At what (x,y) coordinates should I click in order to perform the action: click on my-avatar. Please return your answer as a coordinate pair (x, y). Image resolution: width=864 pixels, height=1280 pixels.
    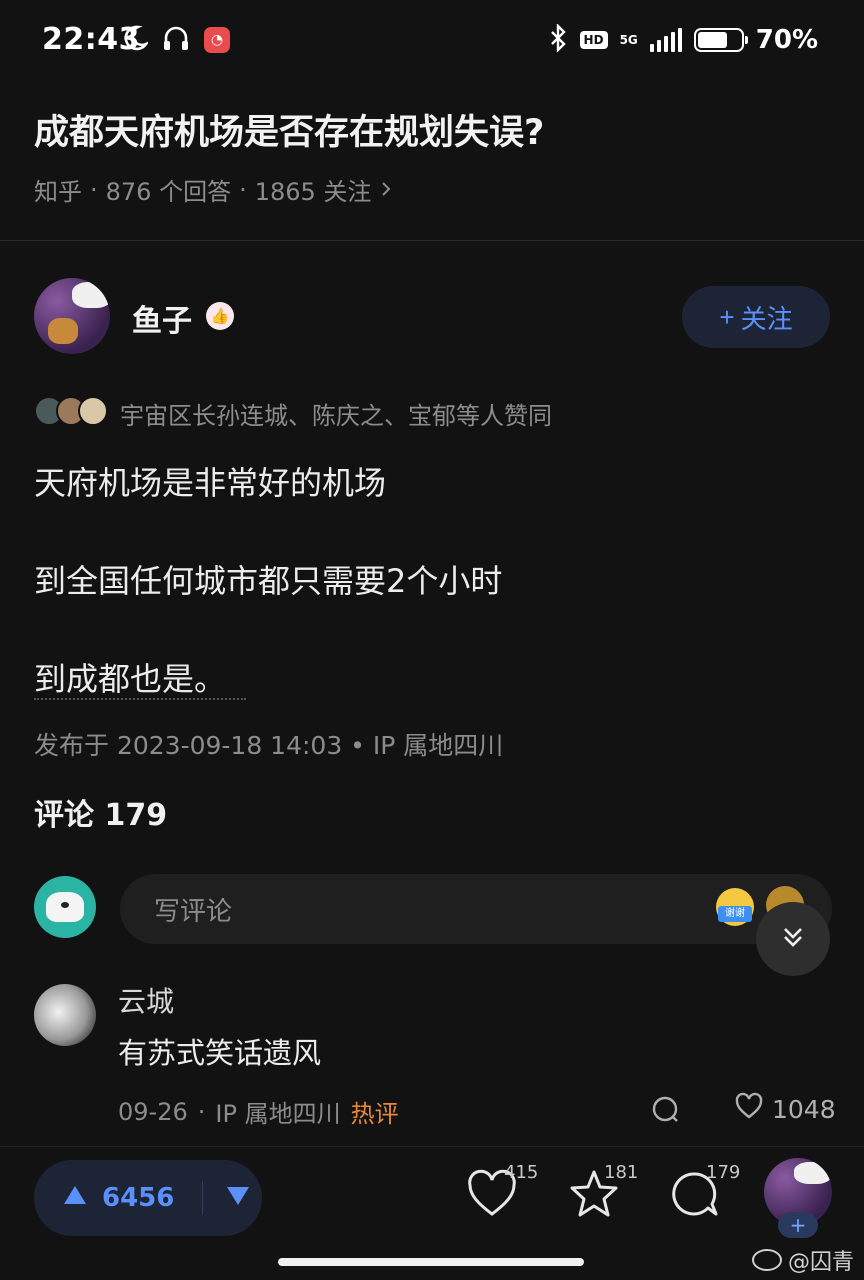
    Looking at the image, I should click on (65, 907).